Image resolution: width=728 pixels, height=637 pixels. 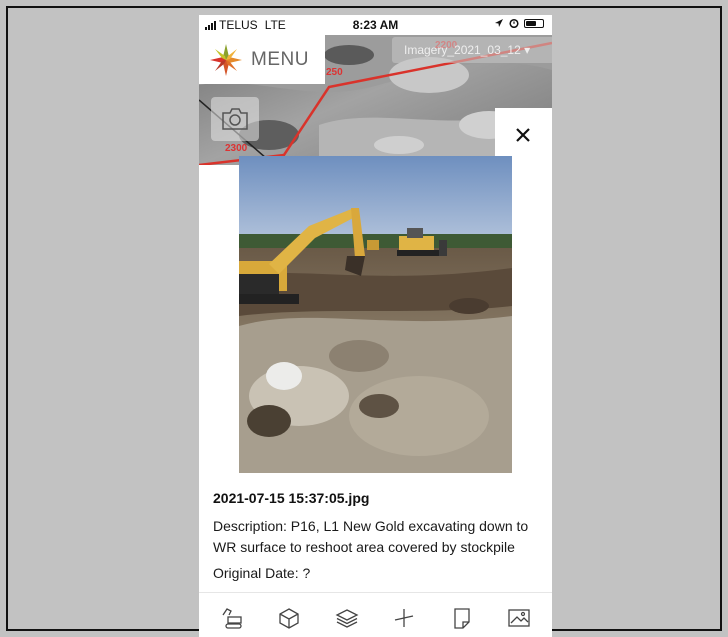 I want to click on gallery-button, so click(x=519, y=618).